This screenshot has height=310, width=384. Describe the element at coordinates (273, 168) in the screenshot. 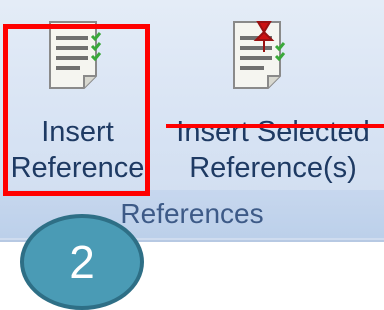

I see `insert-selected-label-line2: Reference(s)` at that location.